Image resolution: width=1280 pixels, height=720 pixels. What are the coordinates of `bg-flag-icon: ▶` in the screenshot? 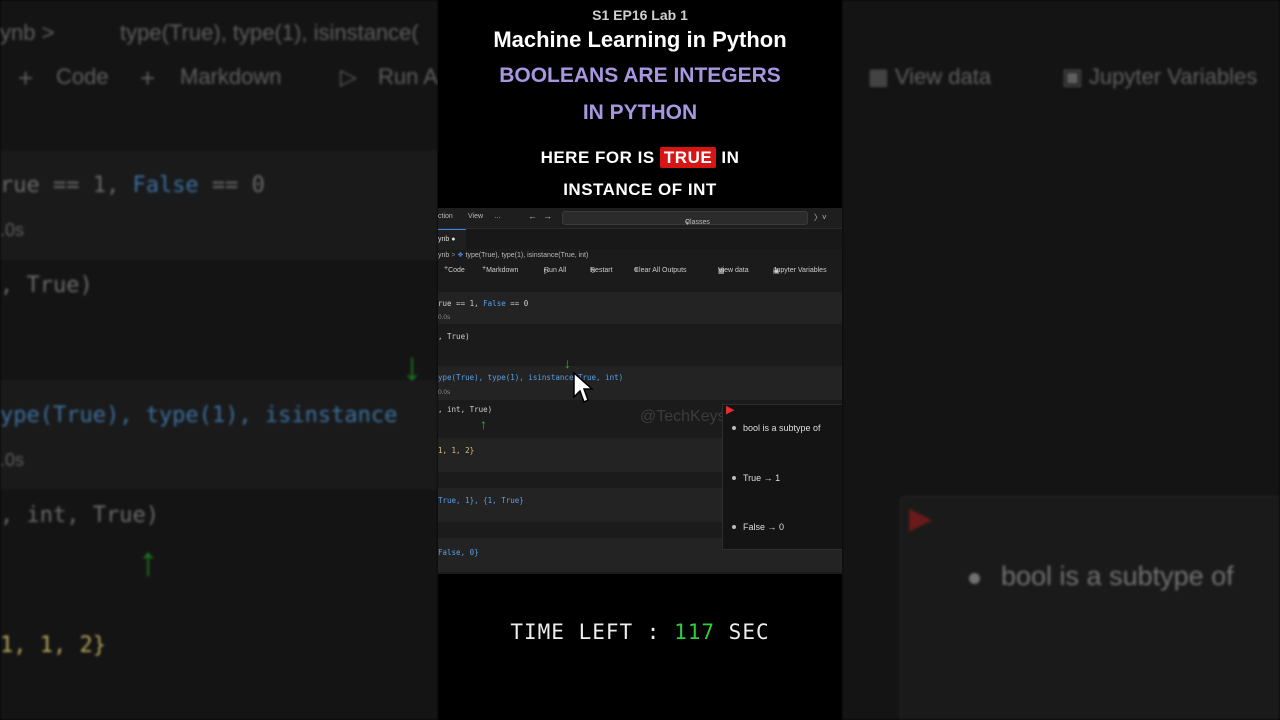 It's located at (921, 518).